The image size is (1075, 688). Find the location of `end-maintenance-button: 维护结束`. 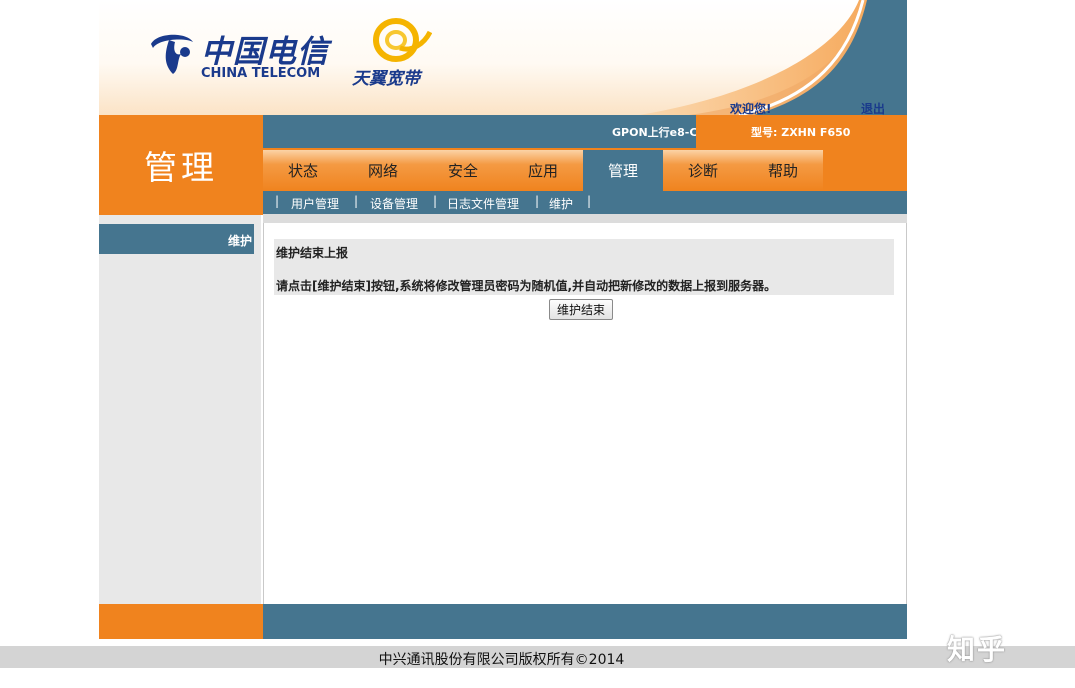

end-maintenance-button: 维护结束 is located at coordinates (581, 309).